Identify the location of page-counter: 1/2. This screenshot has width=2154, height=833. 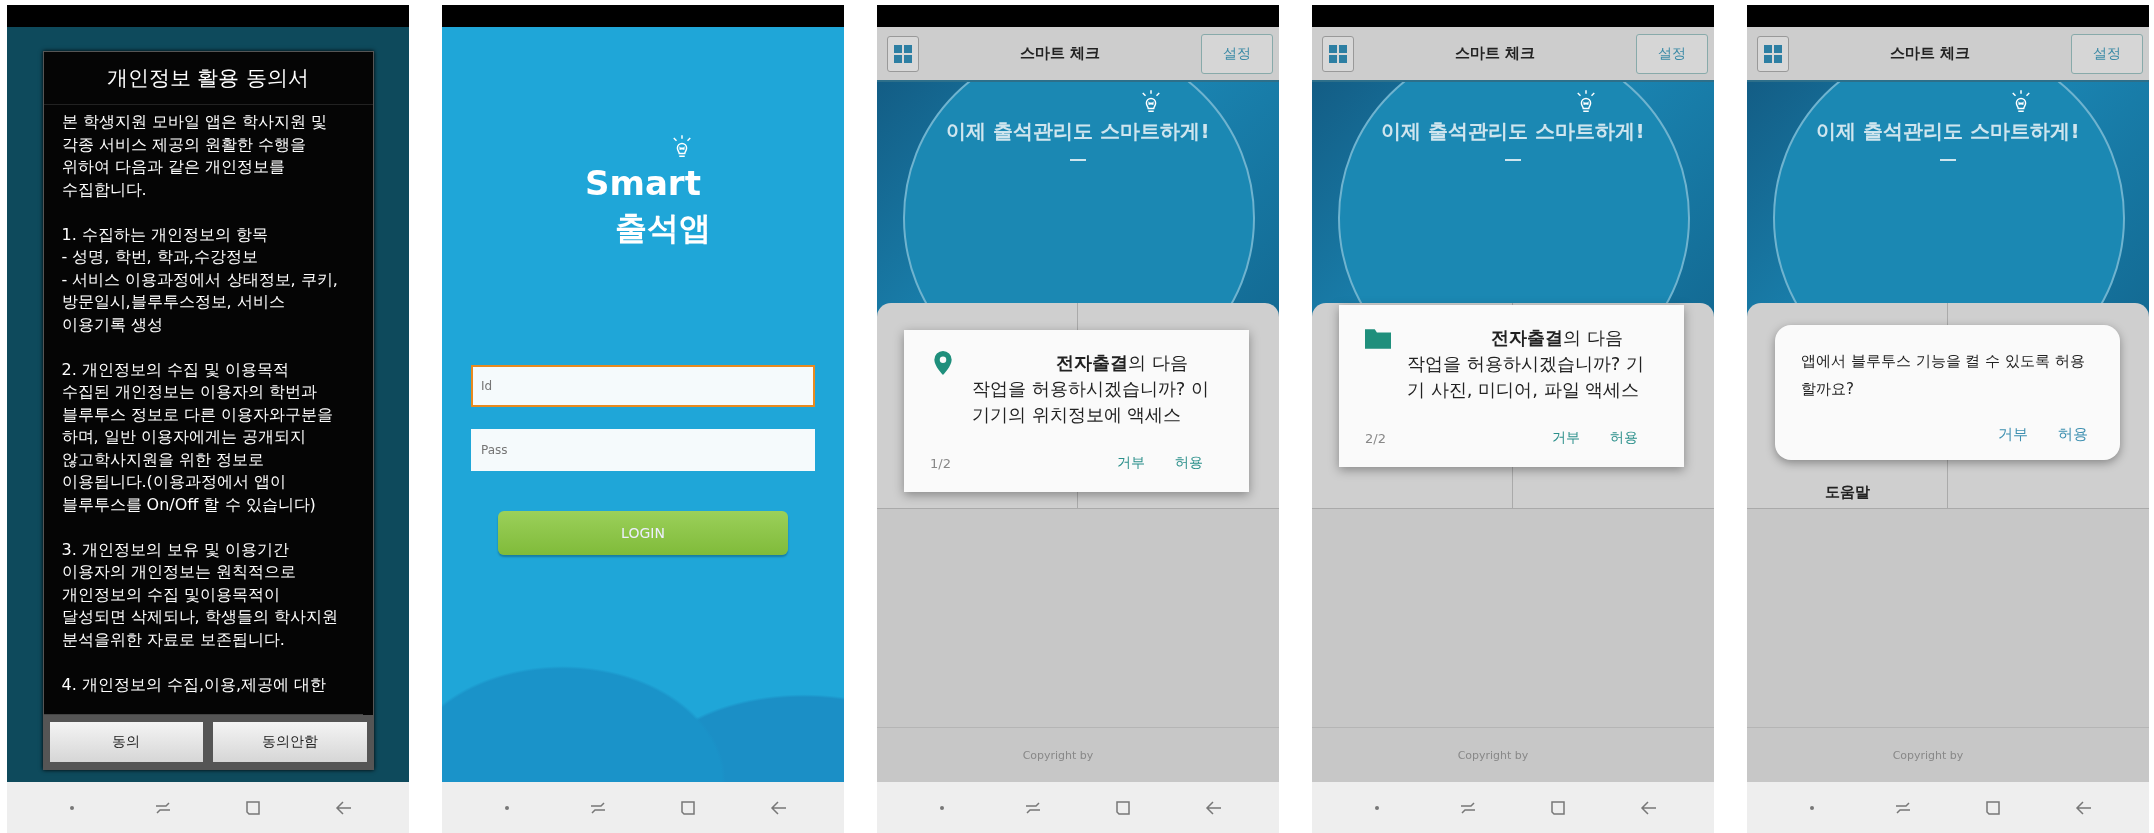
(940, 463).